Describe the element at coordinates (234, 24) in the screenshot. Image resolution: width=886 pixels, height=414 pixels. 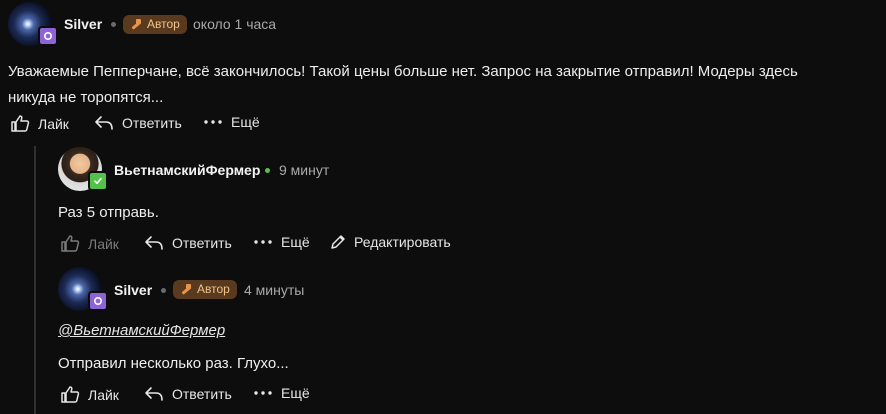
I see `comment-time: около 1 часа` at that location.